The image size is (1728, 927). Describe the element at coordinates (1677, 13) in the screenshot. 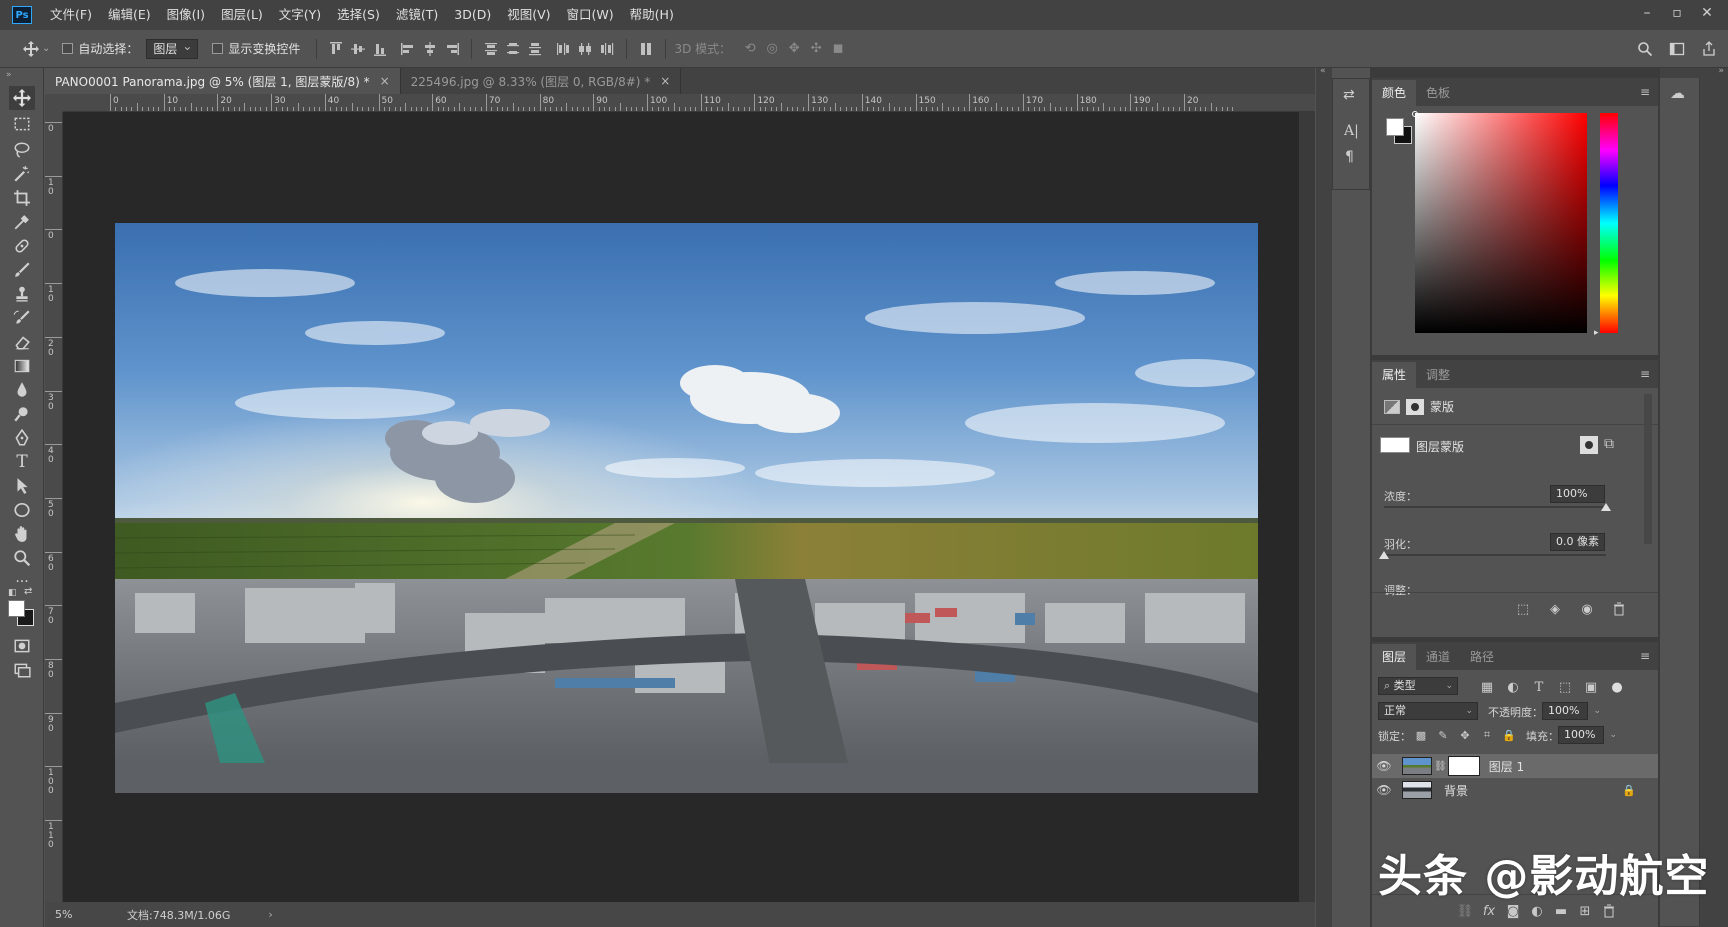

I see `maximize-button: ▫` at that location.